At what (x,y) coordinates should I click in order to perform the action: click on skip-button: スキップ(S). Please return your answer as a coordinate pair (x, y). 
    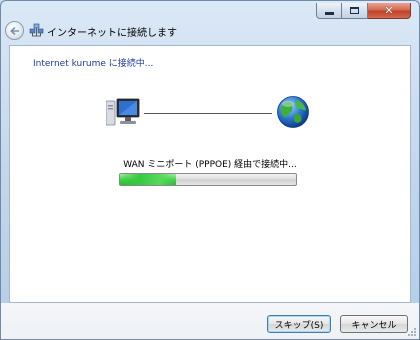
    Looking at the image, I should click on (299, 324).